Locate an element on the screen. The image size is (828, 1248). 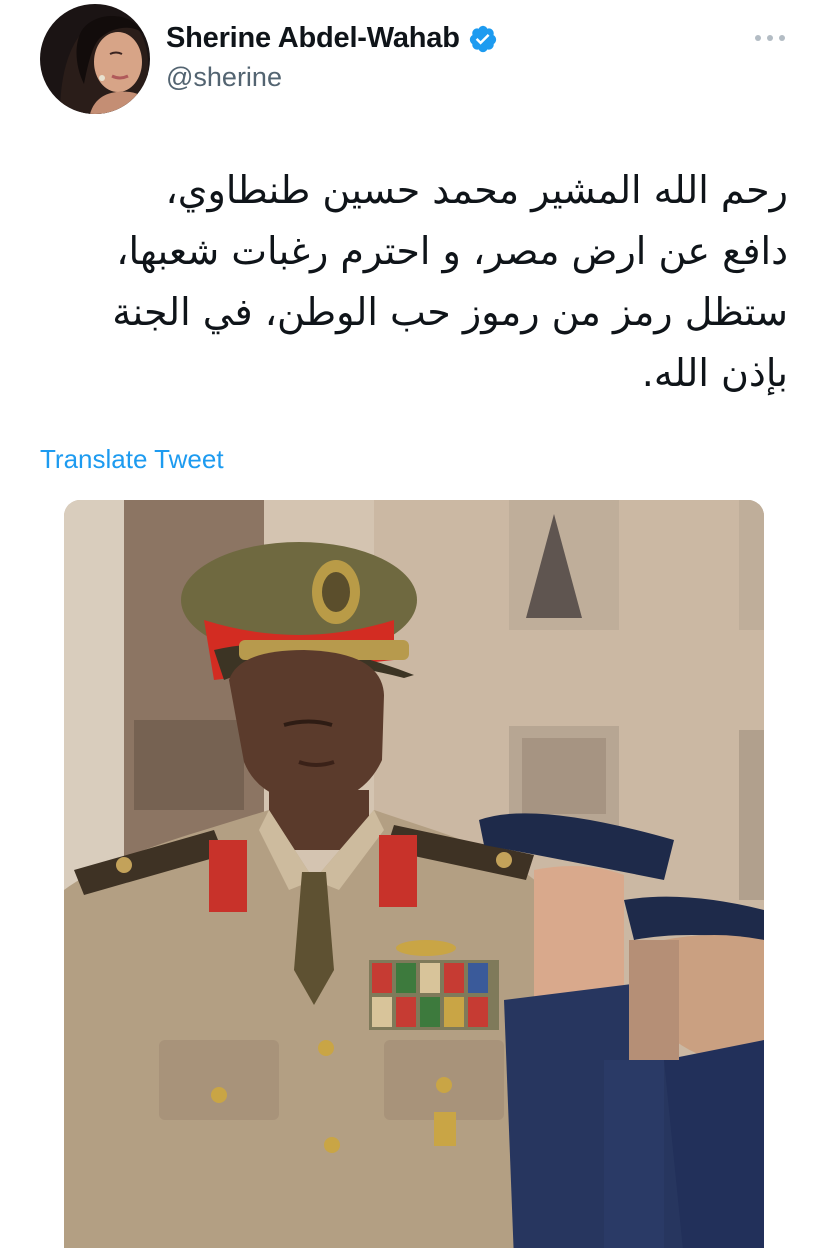
translate-tweet-link: Translate Tweet is located at coordinates (132, 459).